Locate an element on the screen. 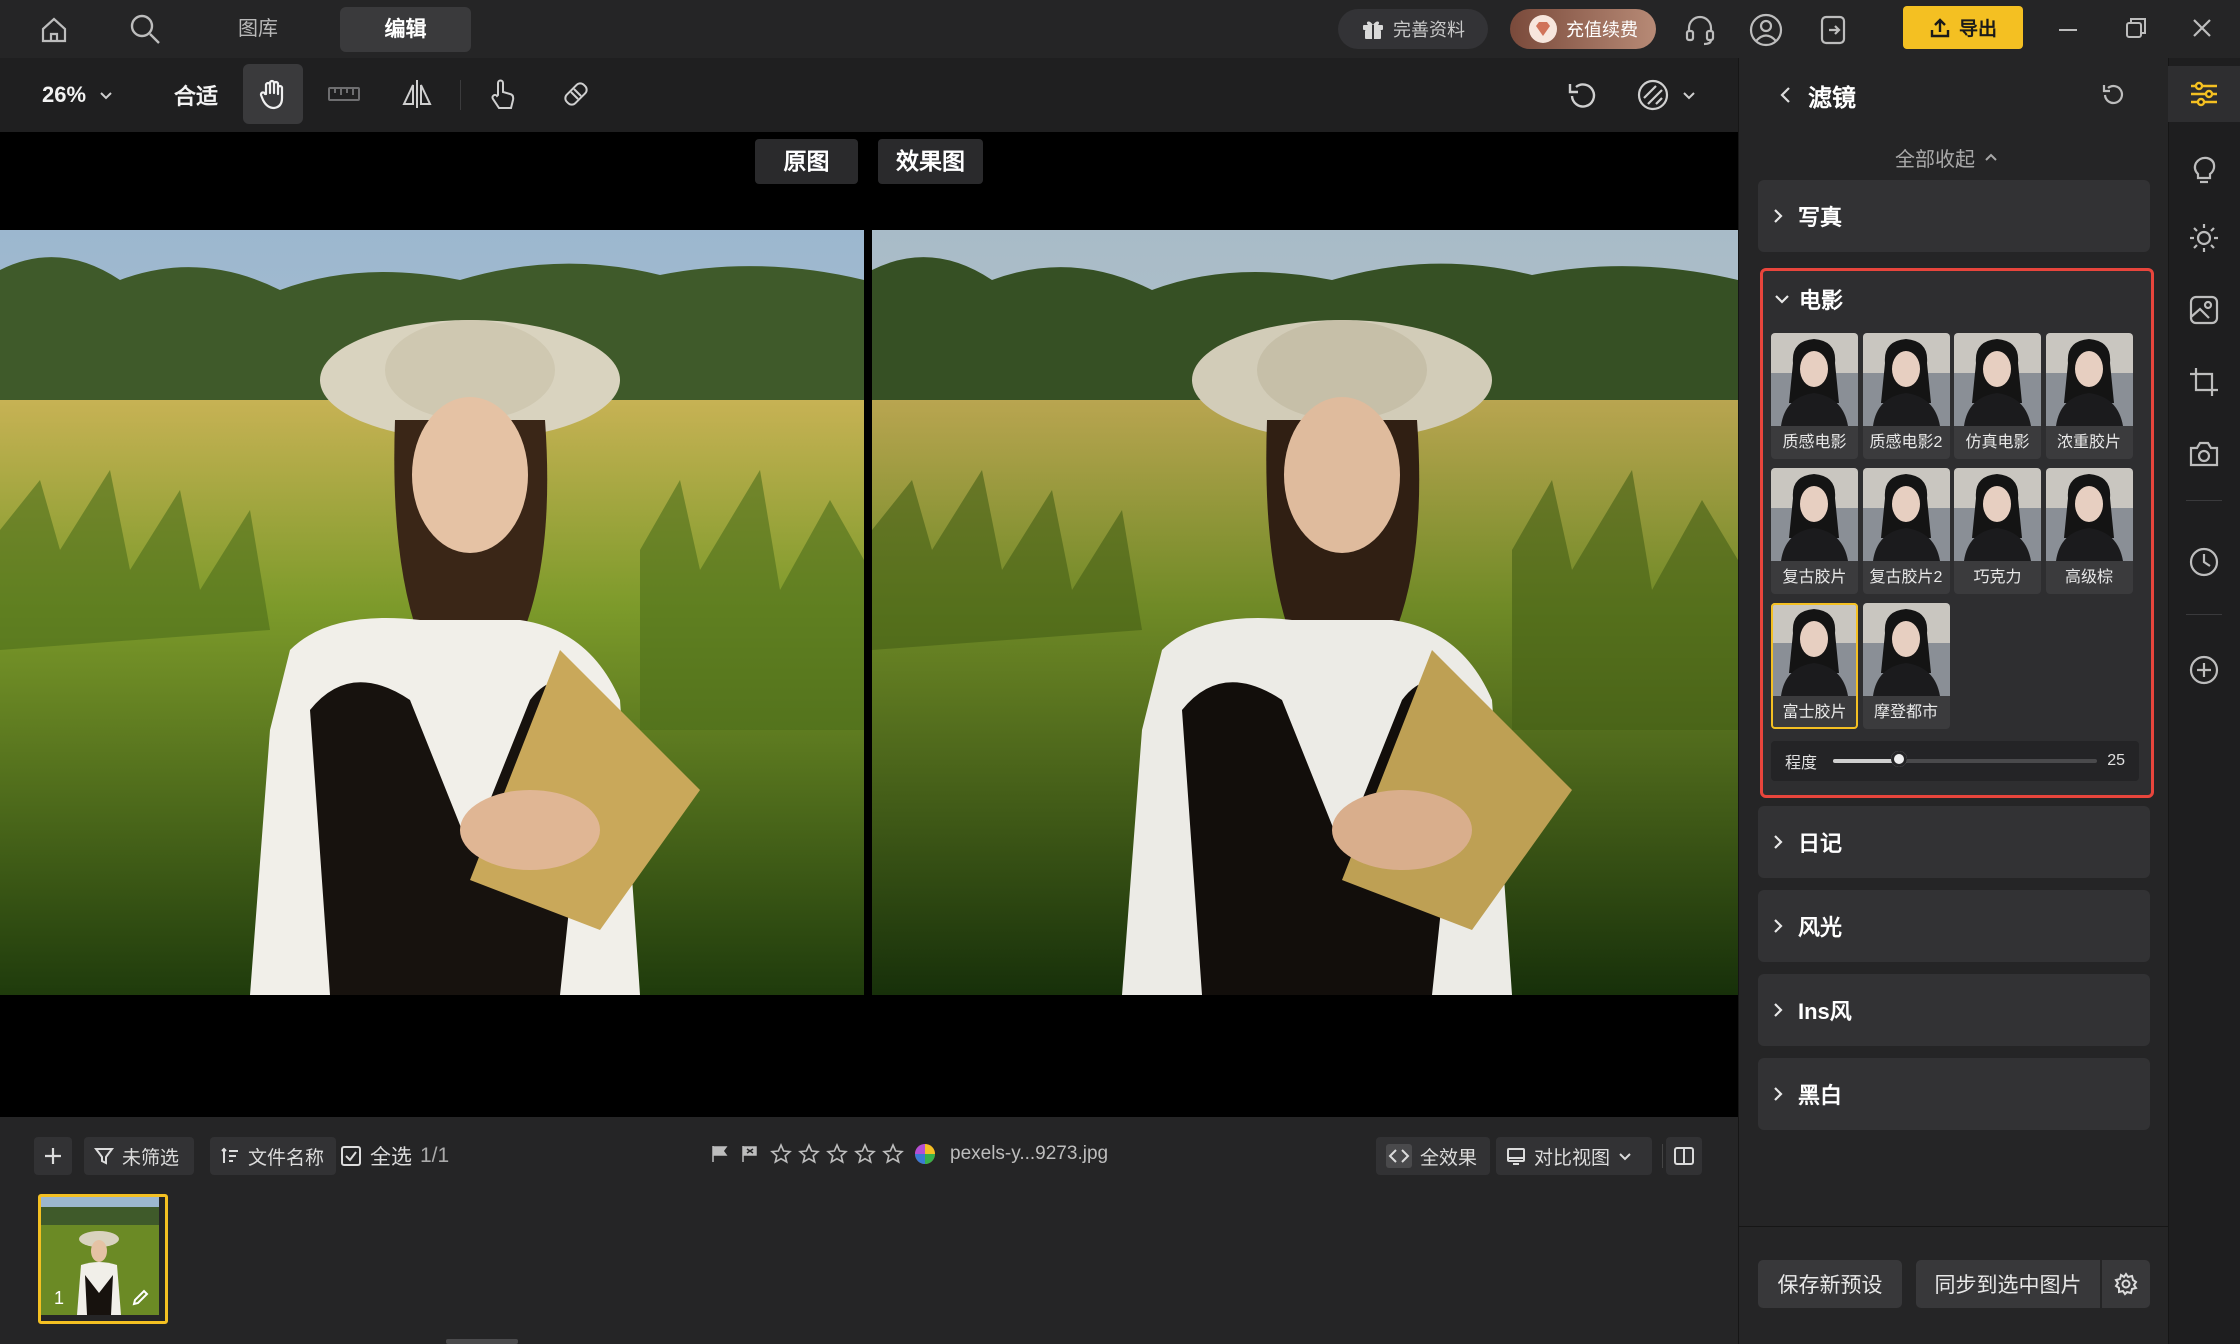 This screenshot has width=2240, height=1344. overlap-icon is located at coordinates (1653, 95).